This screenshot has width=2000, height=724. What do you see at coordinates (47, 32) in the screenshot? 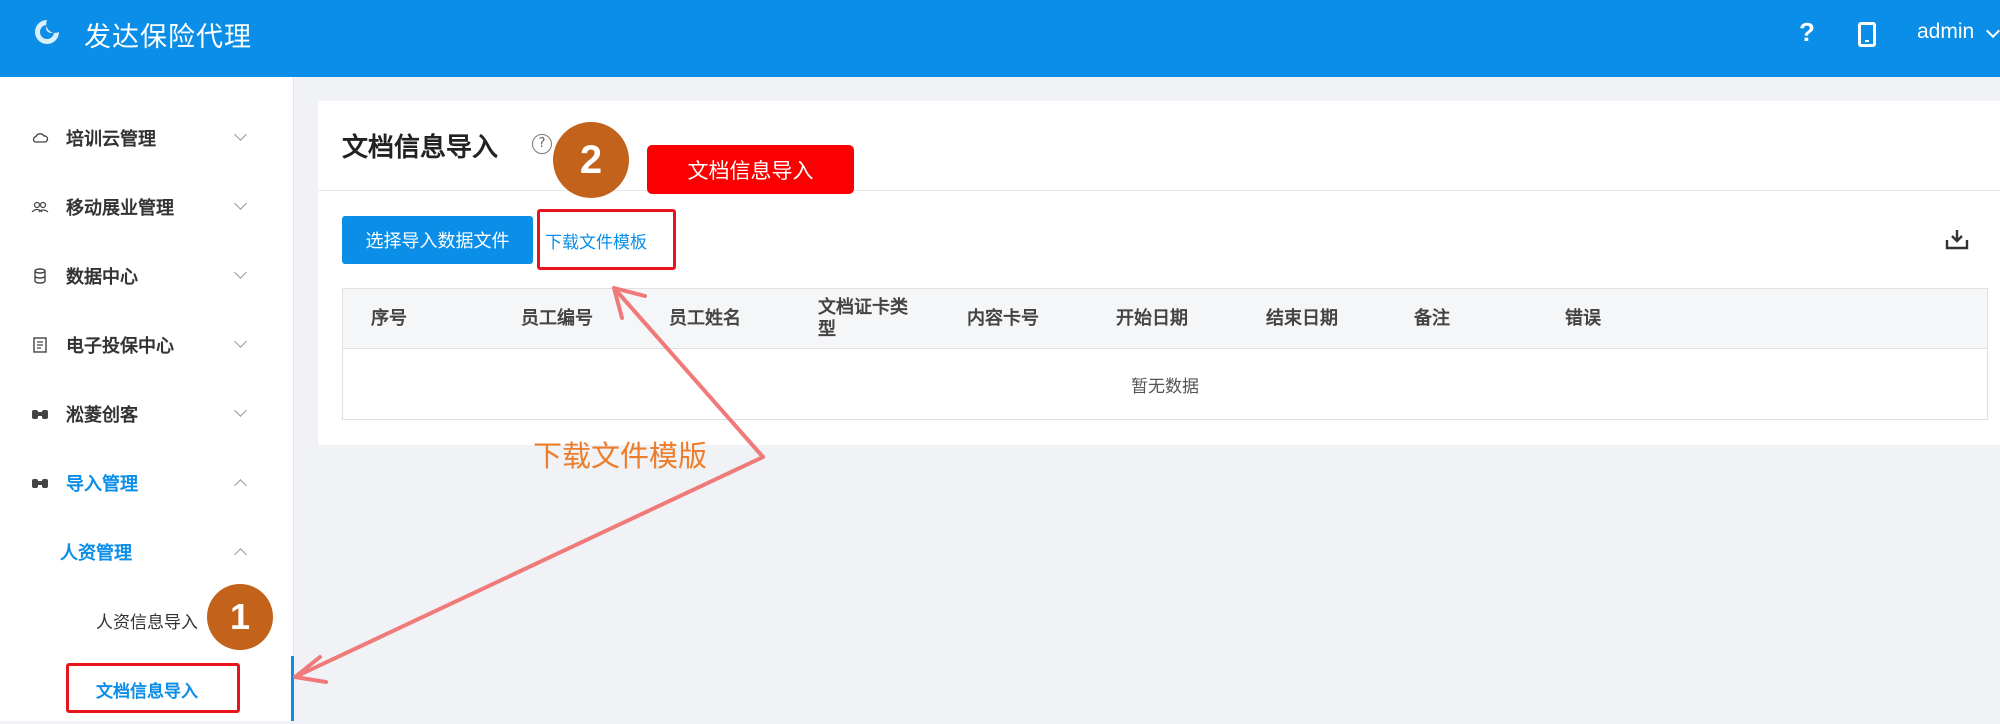
I see `logo-icon` at bounding box center [47, 32].